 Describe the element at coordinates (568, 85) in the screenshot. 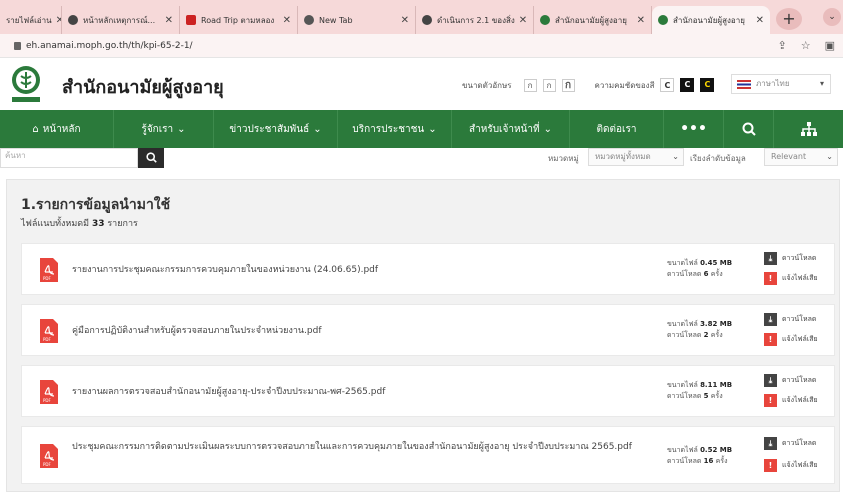

I see `font-large-button: ก` at that location.